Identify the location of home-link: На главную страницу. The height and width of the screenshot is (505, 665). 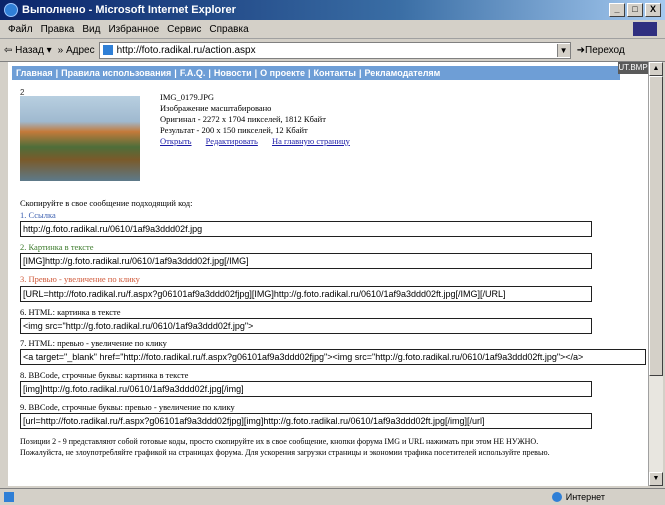
(311, 141).